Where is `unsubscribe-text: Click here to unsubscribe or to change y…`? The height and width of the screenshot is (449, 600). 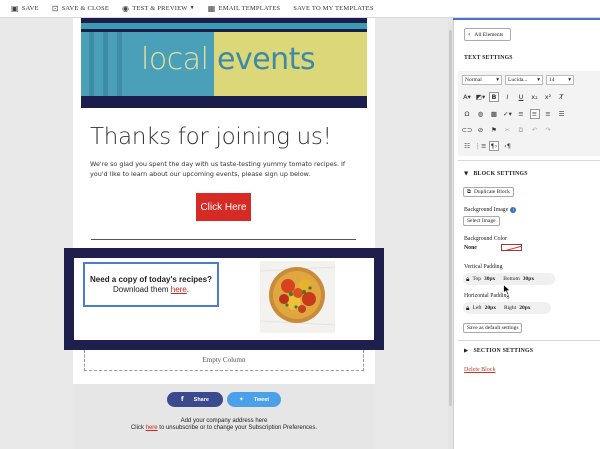
unsubscribe-text: Click here to unsubscribe or to change y… is located at coordinates (224, 428).